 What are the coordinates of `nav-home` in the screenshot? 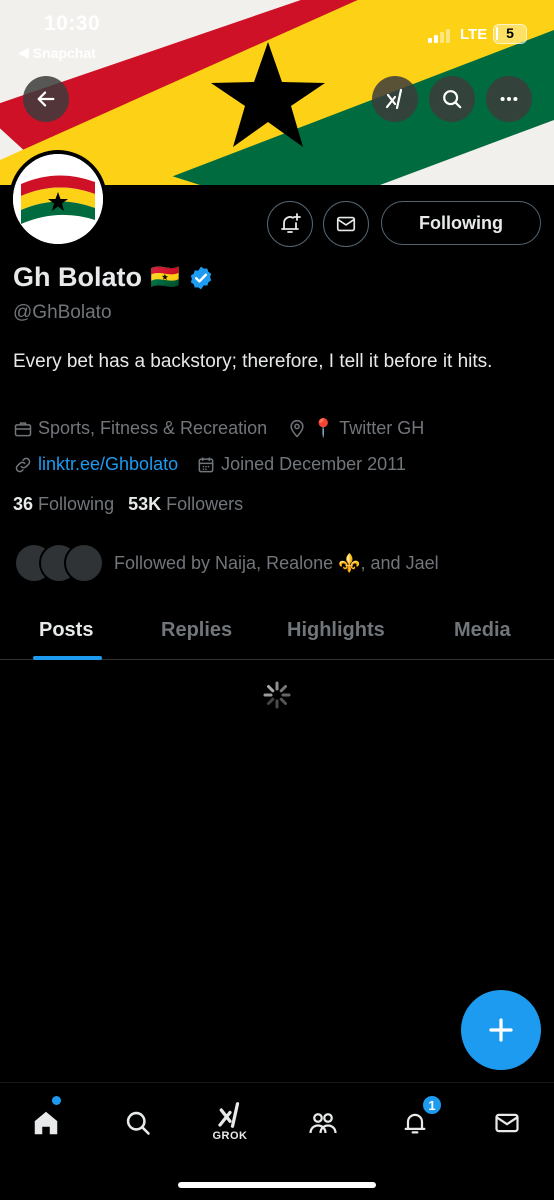 It's located at (46, 1123).